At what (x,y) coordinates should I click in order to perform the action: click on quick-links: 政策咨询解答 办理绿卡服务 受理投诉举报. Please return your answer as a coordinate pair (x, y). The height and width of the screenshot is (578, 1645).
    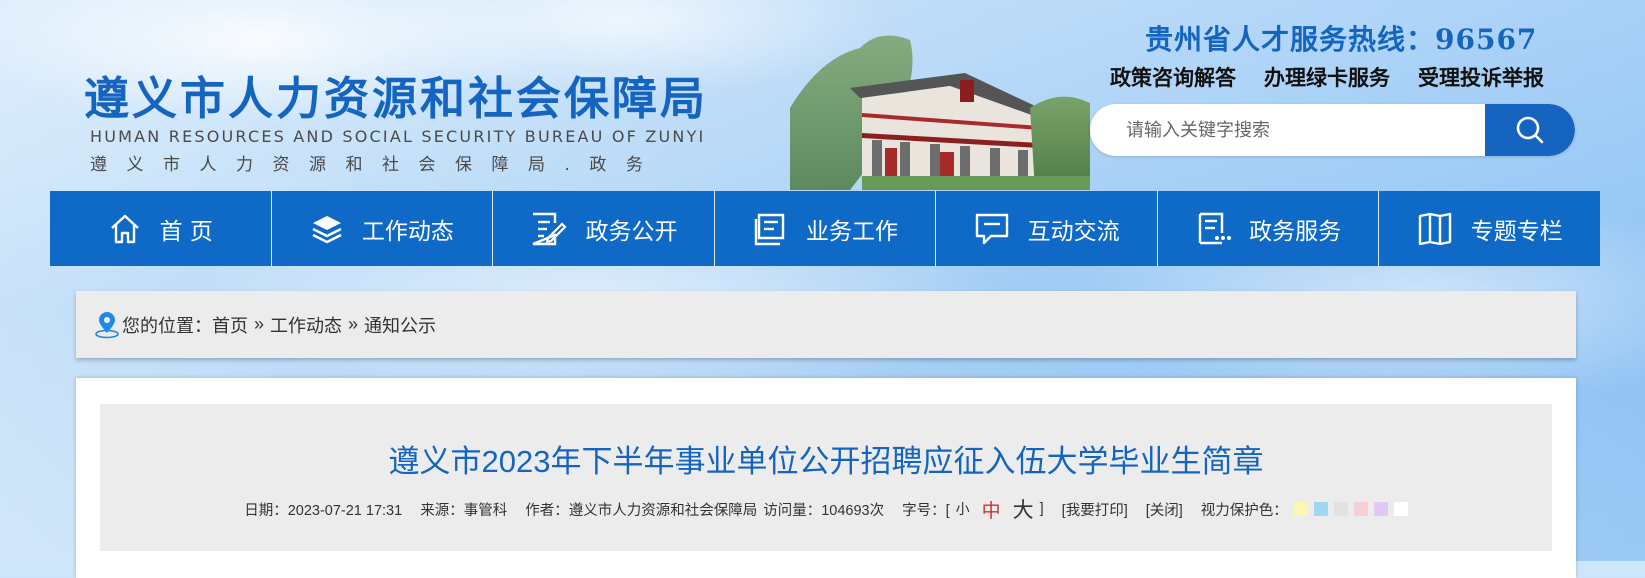
    Looking at the image, I should click on (1327, 77).